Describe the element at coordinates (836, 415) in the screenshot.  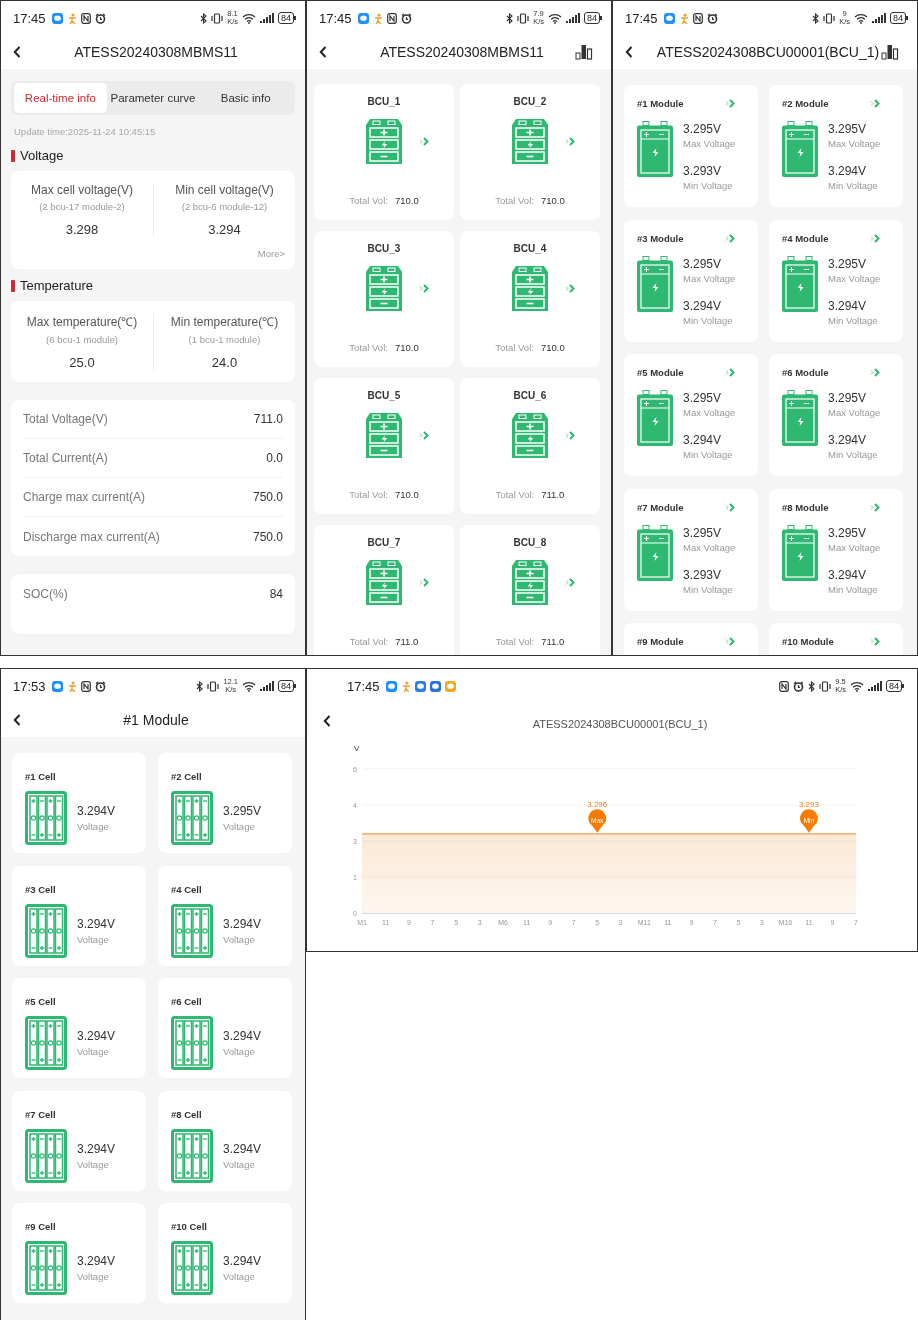
I see `module-card: #6 Module 3.295V Max Voltage 3.294V Min Voltage` at that location.